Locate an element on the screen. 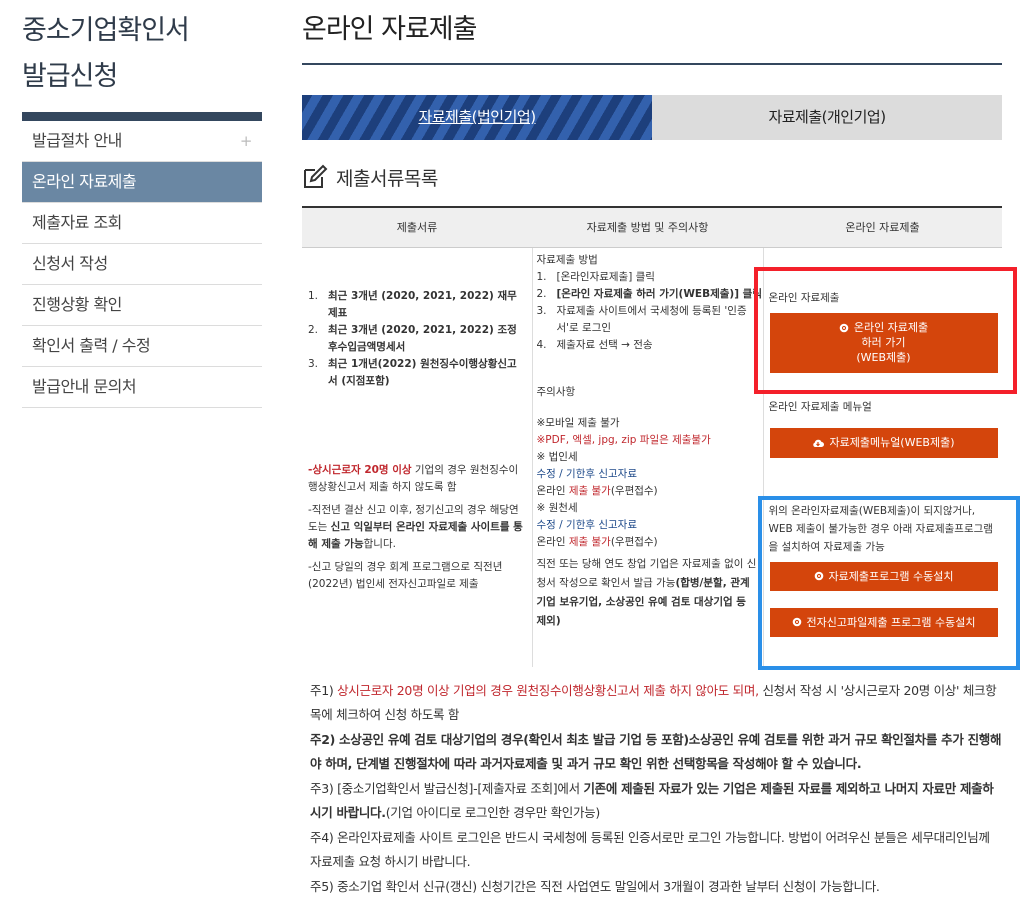 Image resolution: width=1031 pixels, height=900 pixels. tabs: 자료제출(법인기업) 자료제출(개인기업) is located at coordinates (652, 117).